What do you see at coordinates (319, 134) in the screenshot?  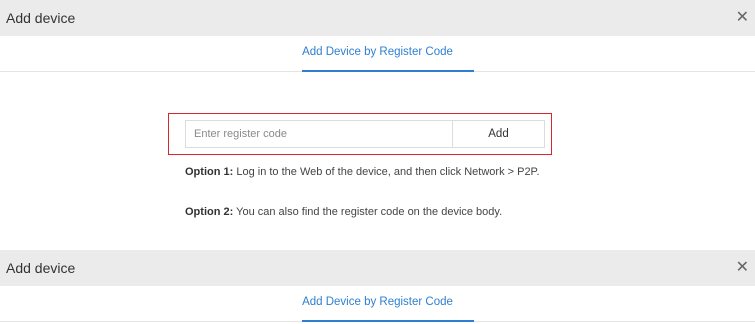 I see `register-code-input` at bounding box center [319, 134].